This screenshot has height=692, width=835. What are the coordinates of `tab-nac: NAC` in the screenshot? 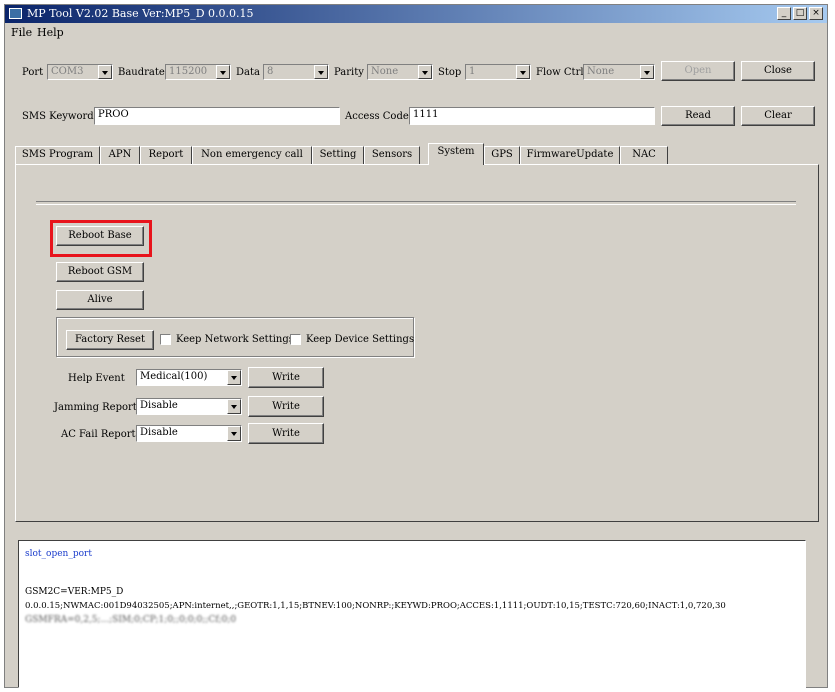 It's located at (644, 155).